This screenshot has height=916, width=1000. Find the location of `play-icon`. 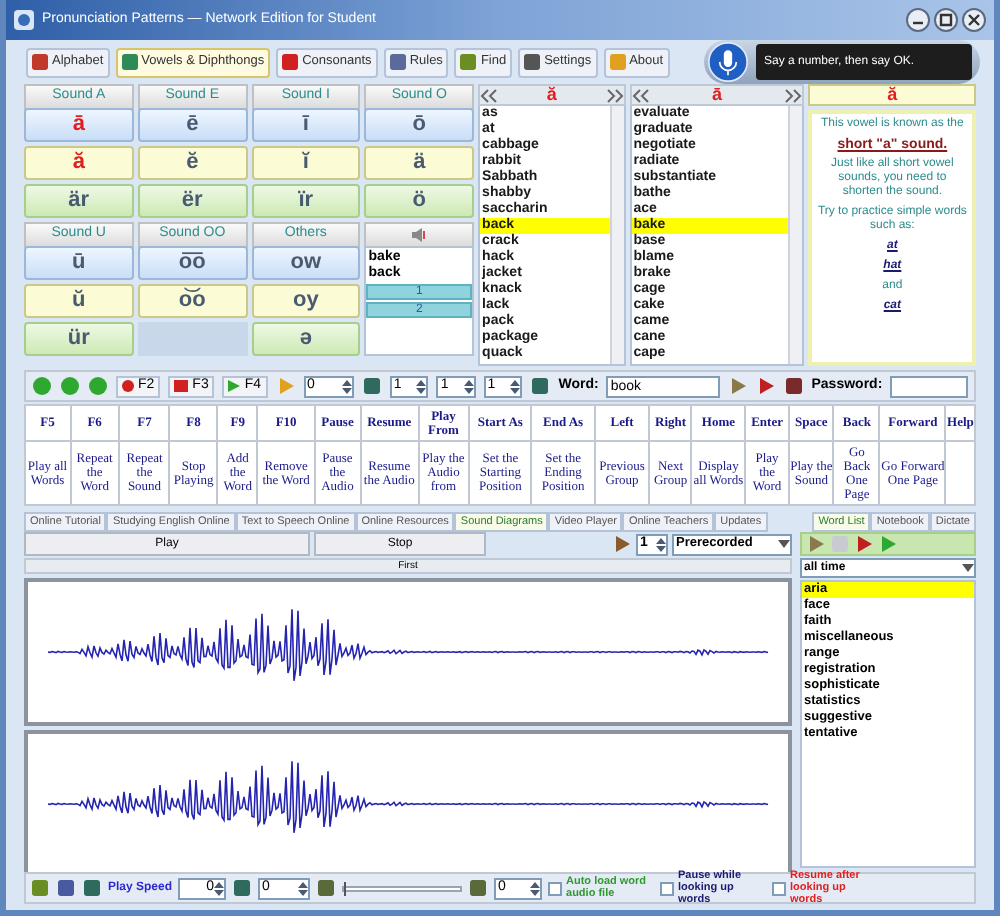

play-icon is located at coordinates (234, 386).